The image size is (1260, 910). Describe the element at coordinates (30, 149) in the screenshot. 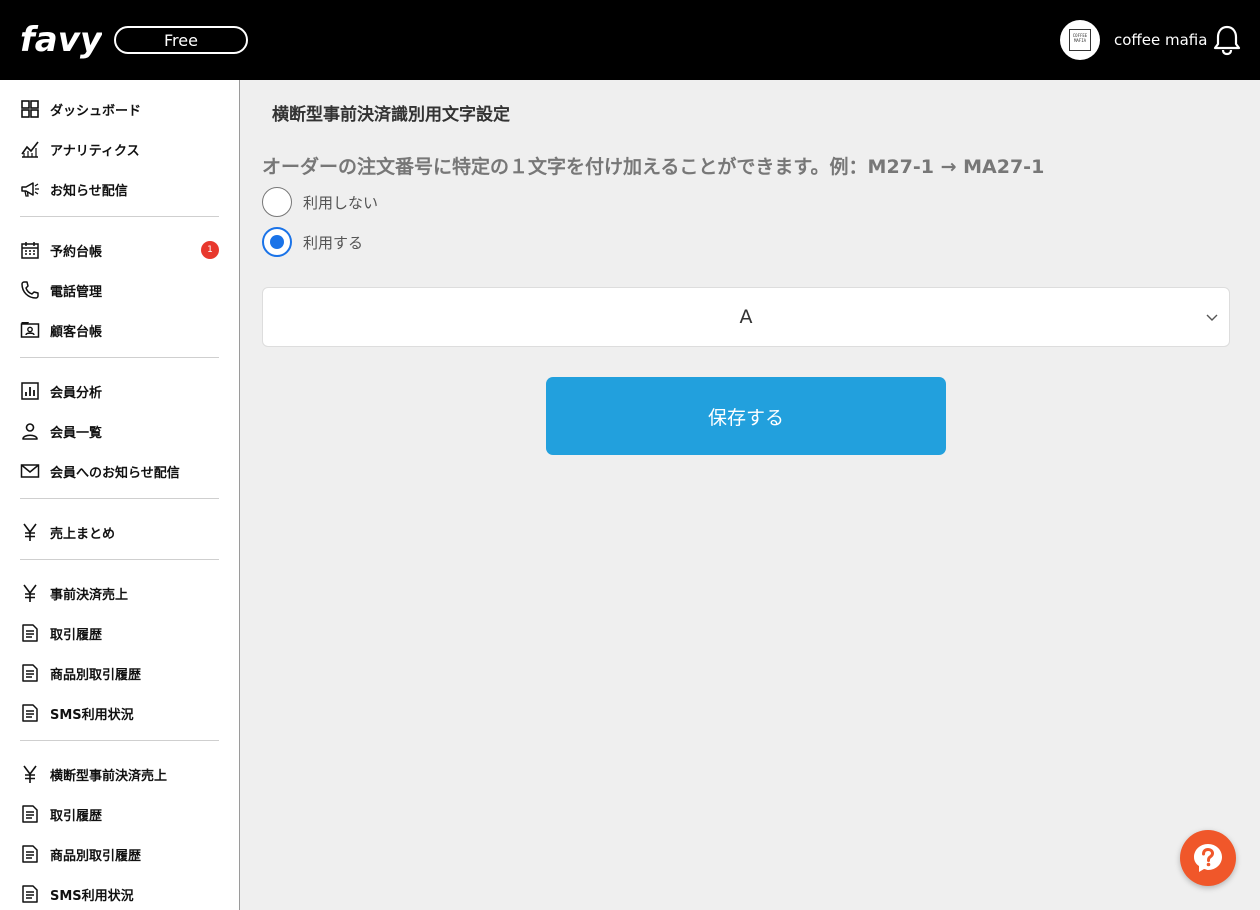

I see `chart-line-icon` at that location.